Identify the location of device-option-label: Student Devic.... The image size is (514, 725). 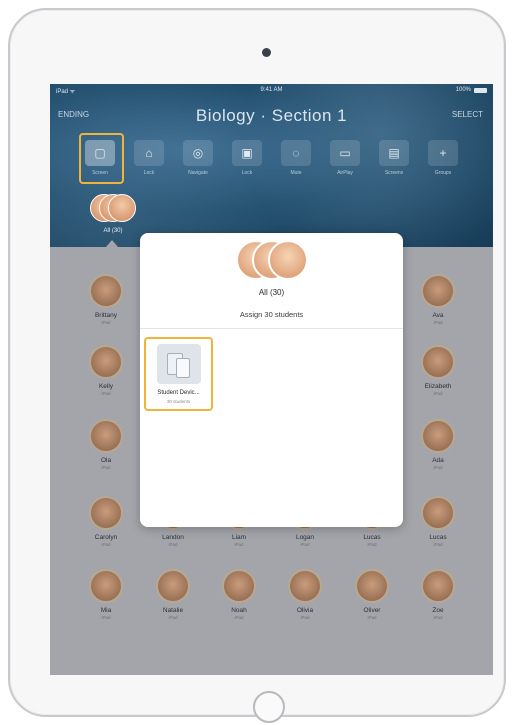
(178, 393).